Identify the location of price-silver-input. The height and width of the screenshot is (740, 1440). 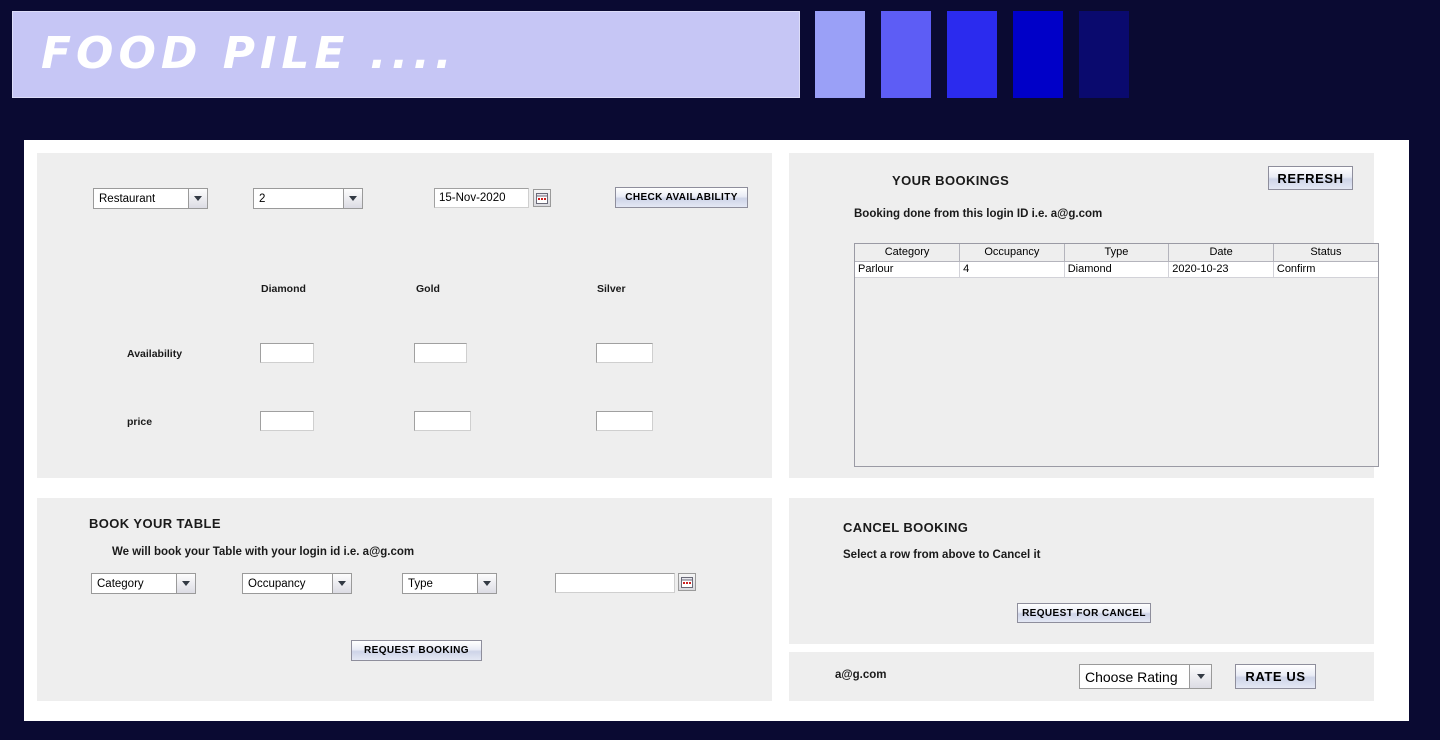
(624, 421).